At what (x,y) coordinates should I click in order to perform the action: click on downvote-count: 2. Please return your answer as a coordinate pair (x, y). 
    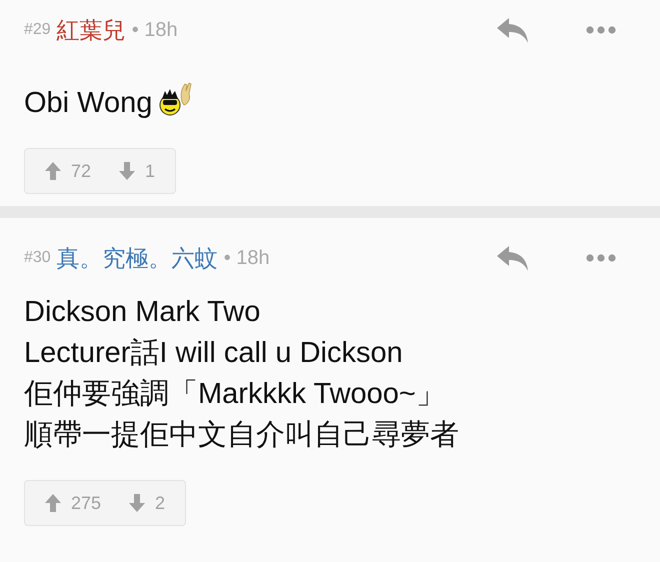
    Looking at the image, I should click on (160, 503).